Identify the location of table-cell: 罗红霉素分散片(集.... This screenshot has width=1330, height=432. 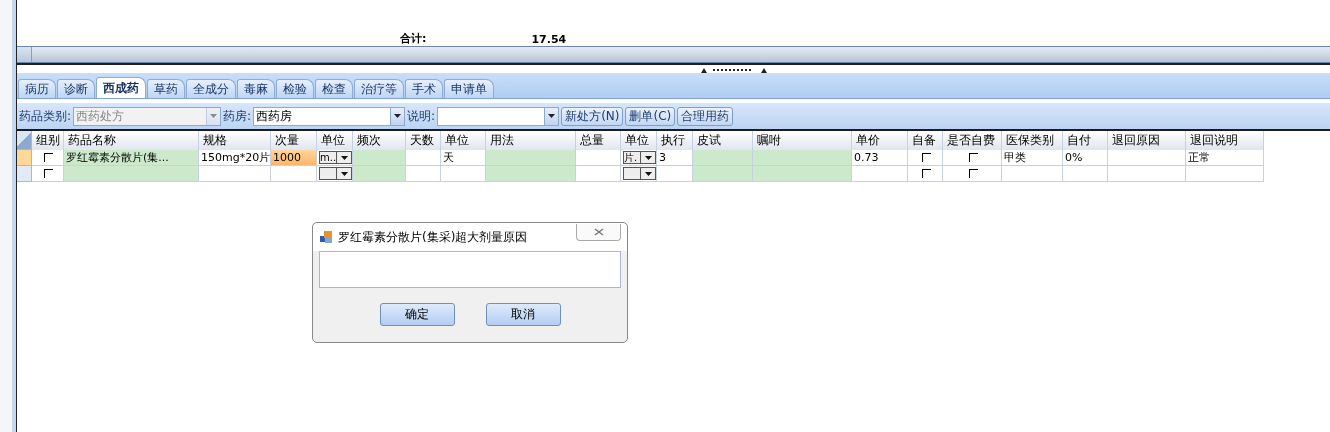
(131, 158).